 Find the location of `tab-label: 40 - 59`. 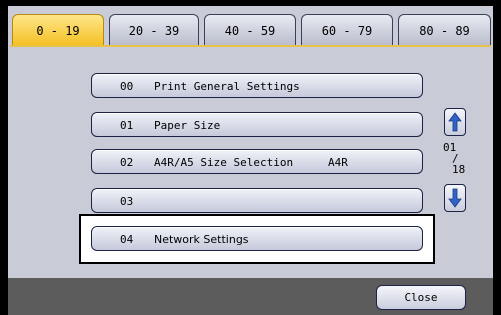

tab-label: 40 - 59 is located at coordinates (250, 30).